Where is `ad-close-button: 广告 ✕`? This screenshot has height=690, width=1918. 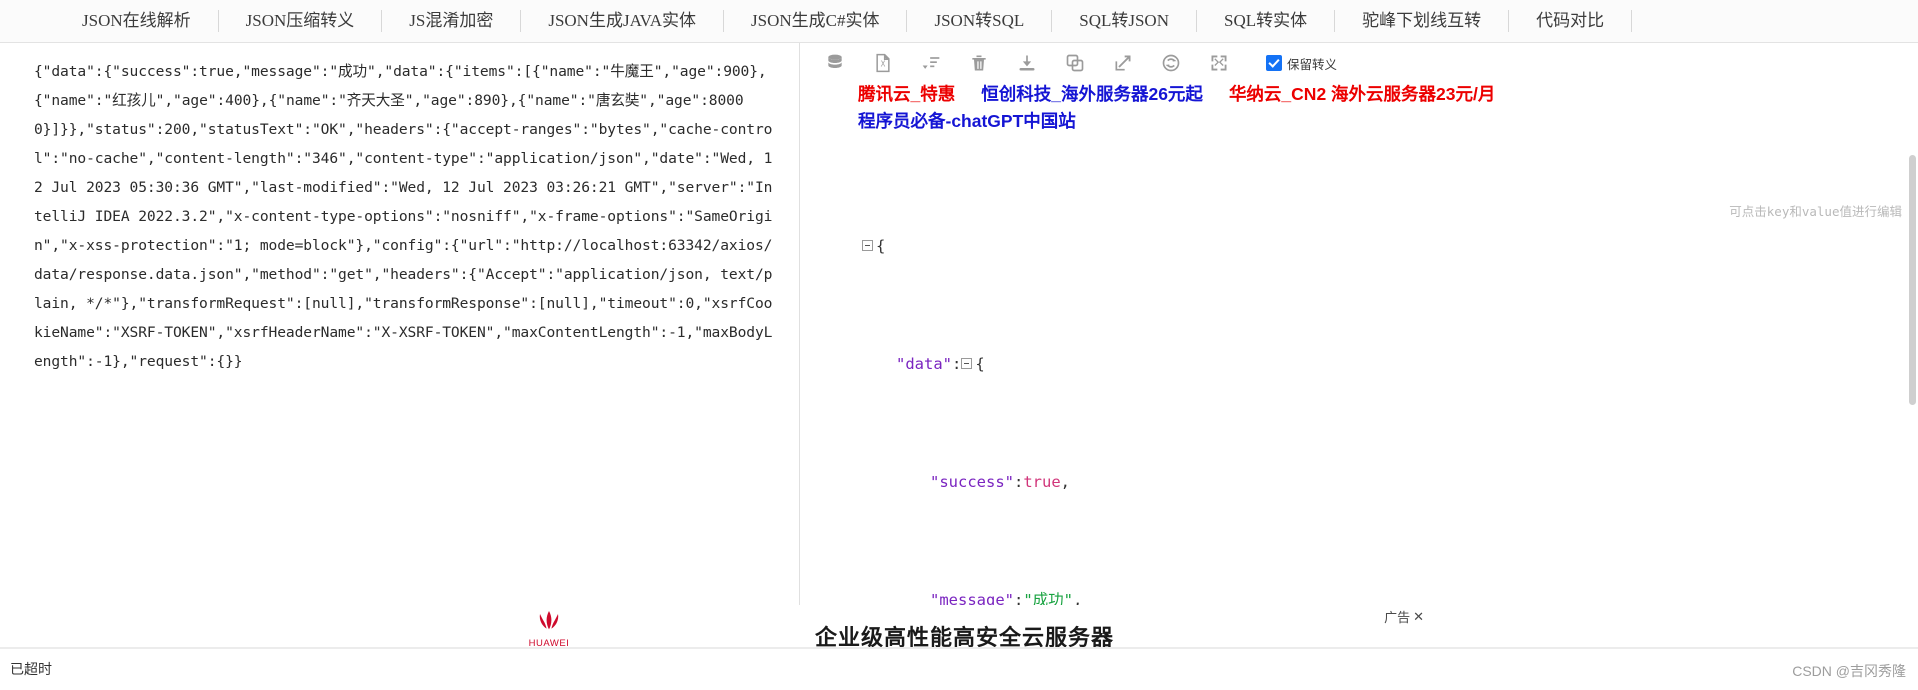
ad-close-button: 广告 ✕ is located at coordinates (1404, 616).